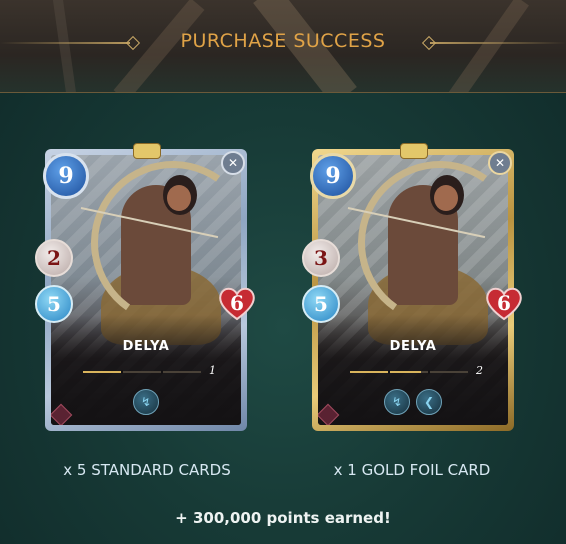  Describe the element at coordinates (212, 370) in the screenshot. I see `card-level: 1` at that location.